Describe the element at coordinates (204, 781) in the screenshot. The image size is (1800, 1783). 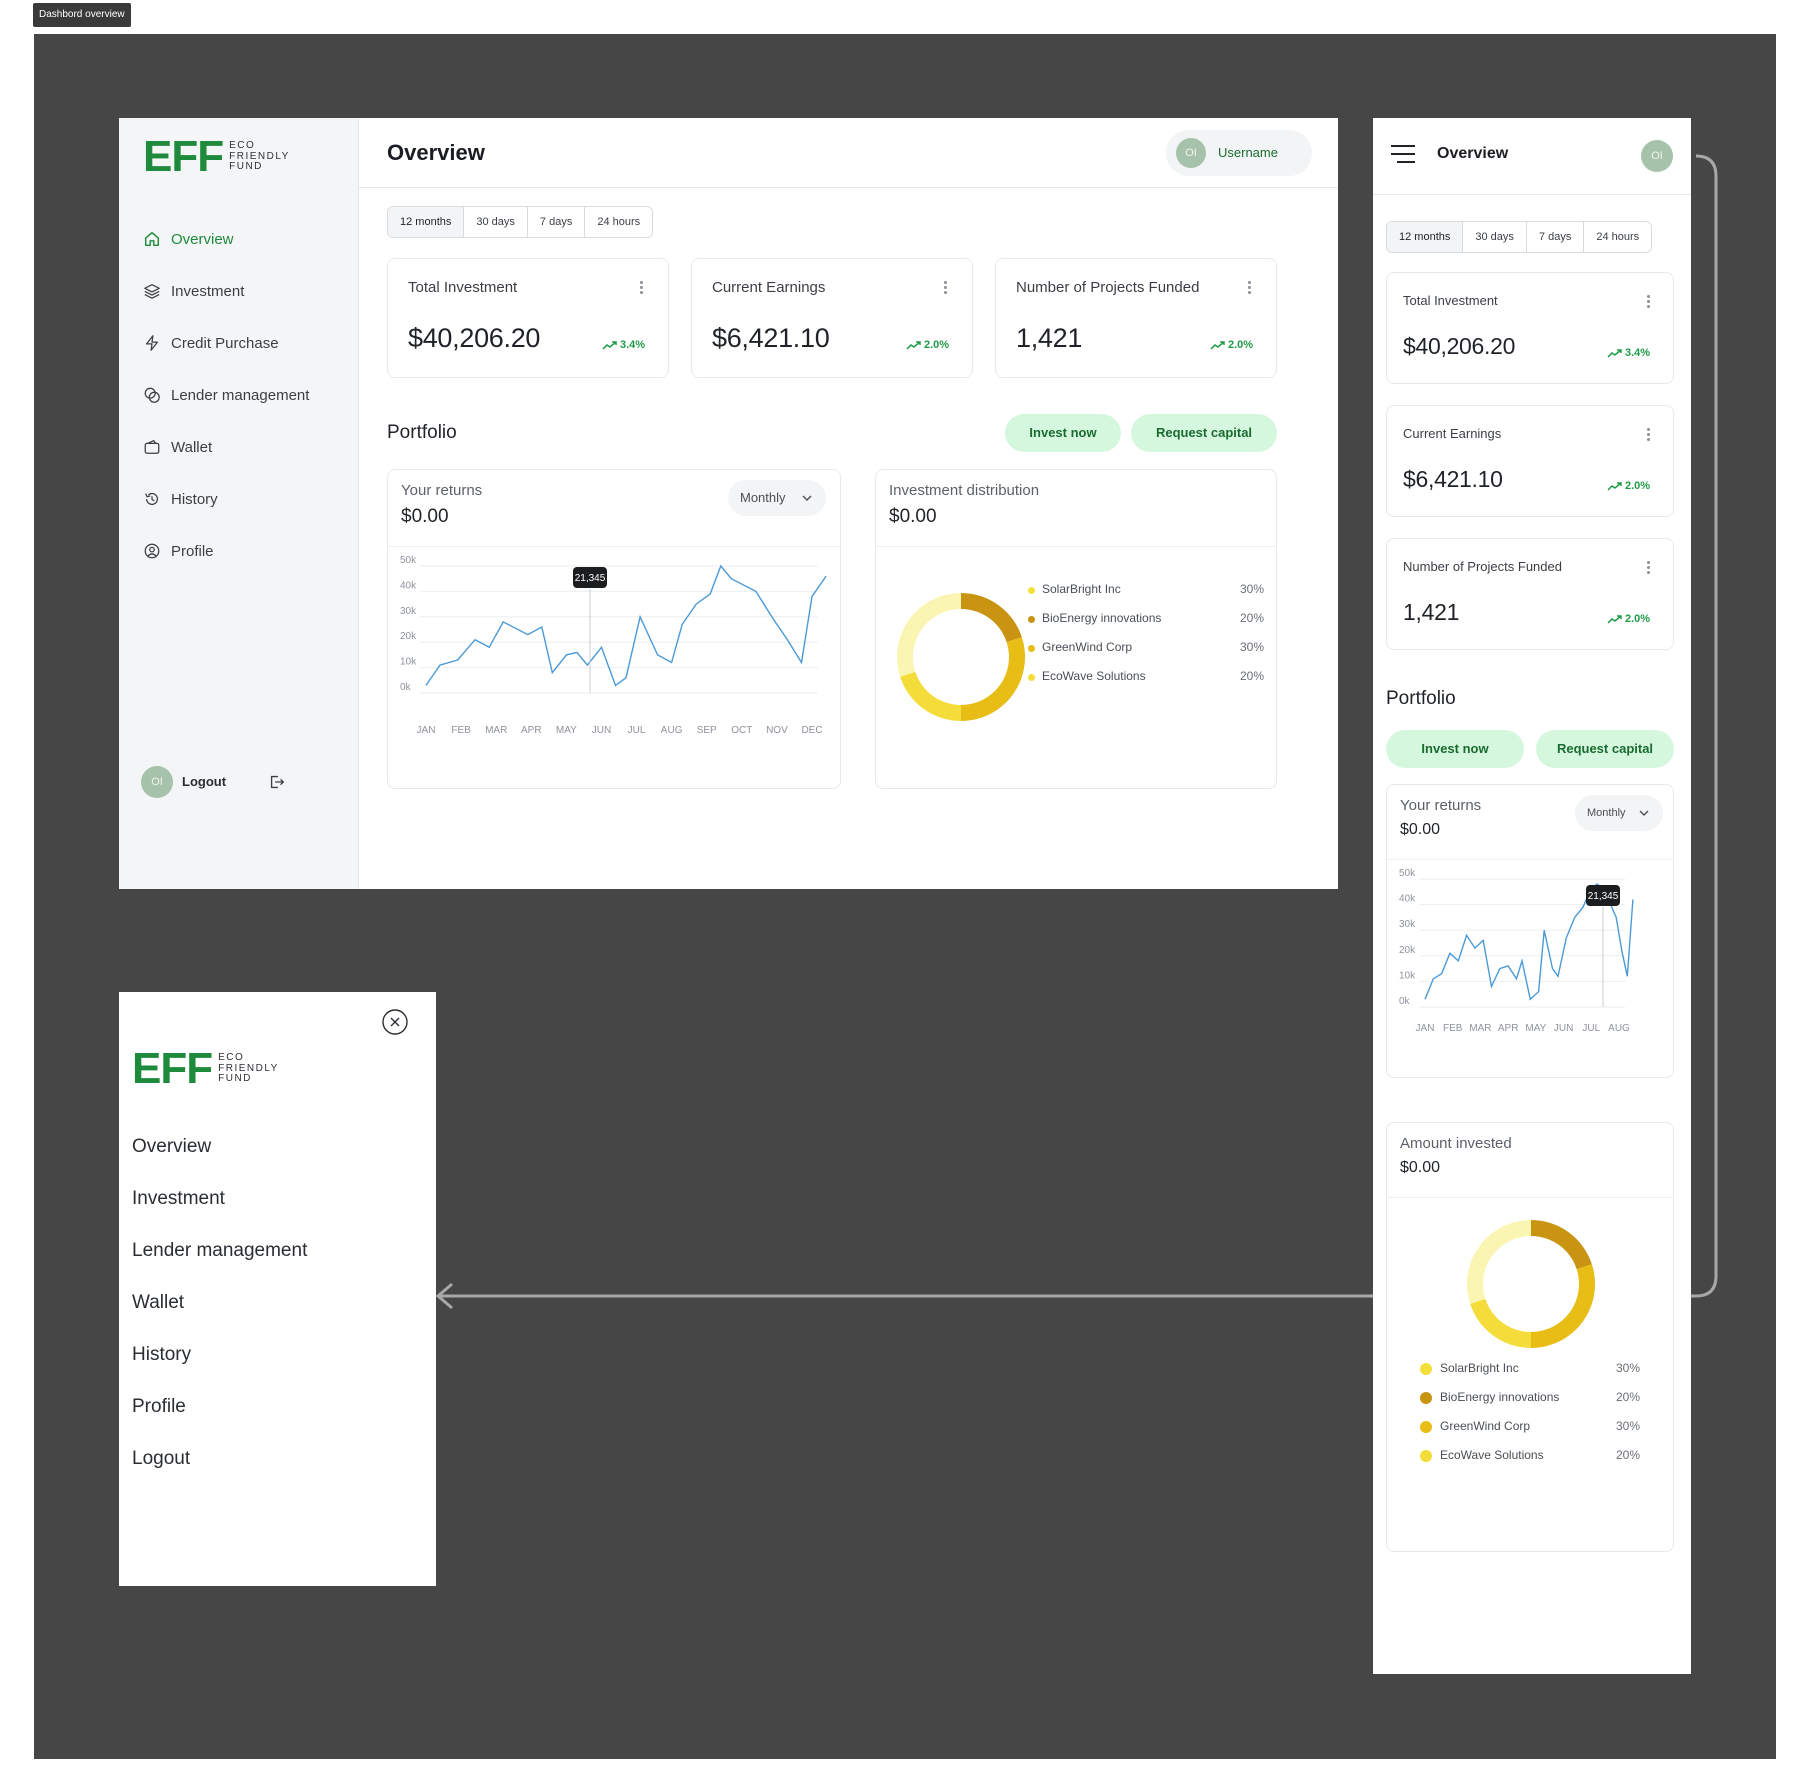
I see `logout-link: Logout` at that location.